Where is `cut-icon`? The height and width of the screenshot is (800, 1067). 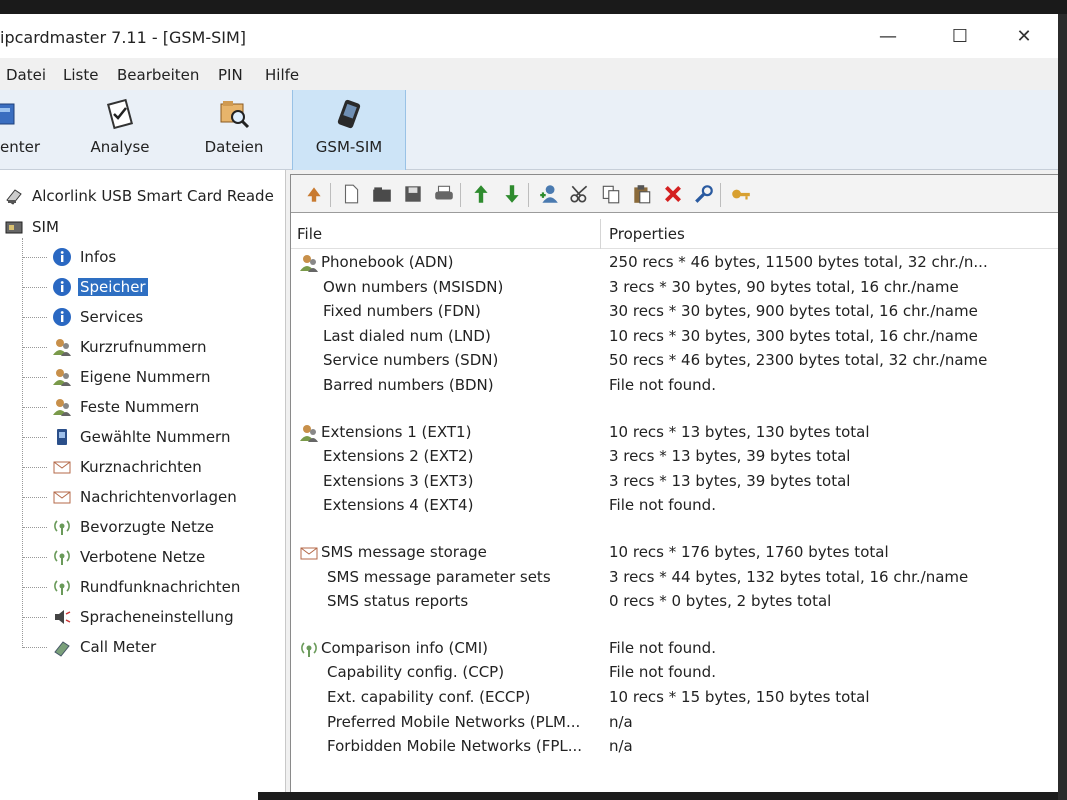 cut-icon is located at coordinates (579, 194).